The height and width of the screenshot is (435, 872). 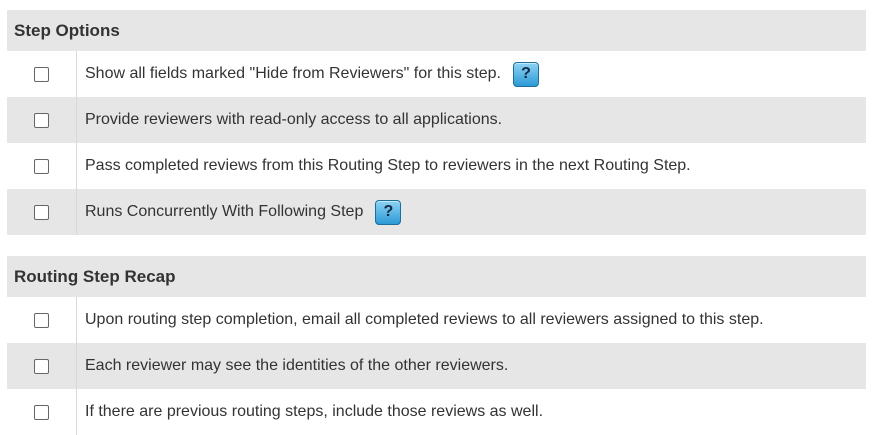 What do you see at coordinates (436, 212) in the screenshot?
I see `step-option-row: Runs Concurrently With Following Step ?` at bounding box center [436, 212].